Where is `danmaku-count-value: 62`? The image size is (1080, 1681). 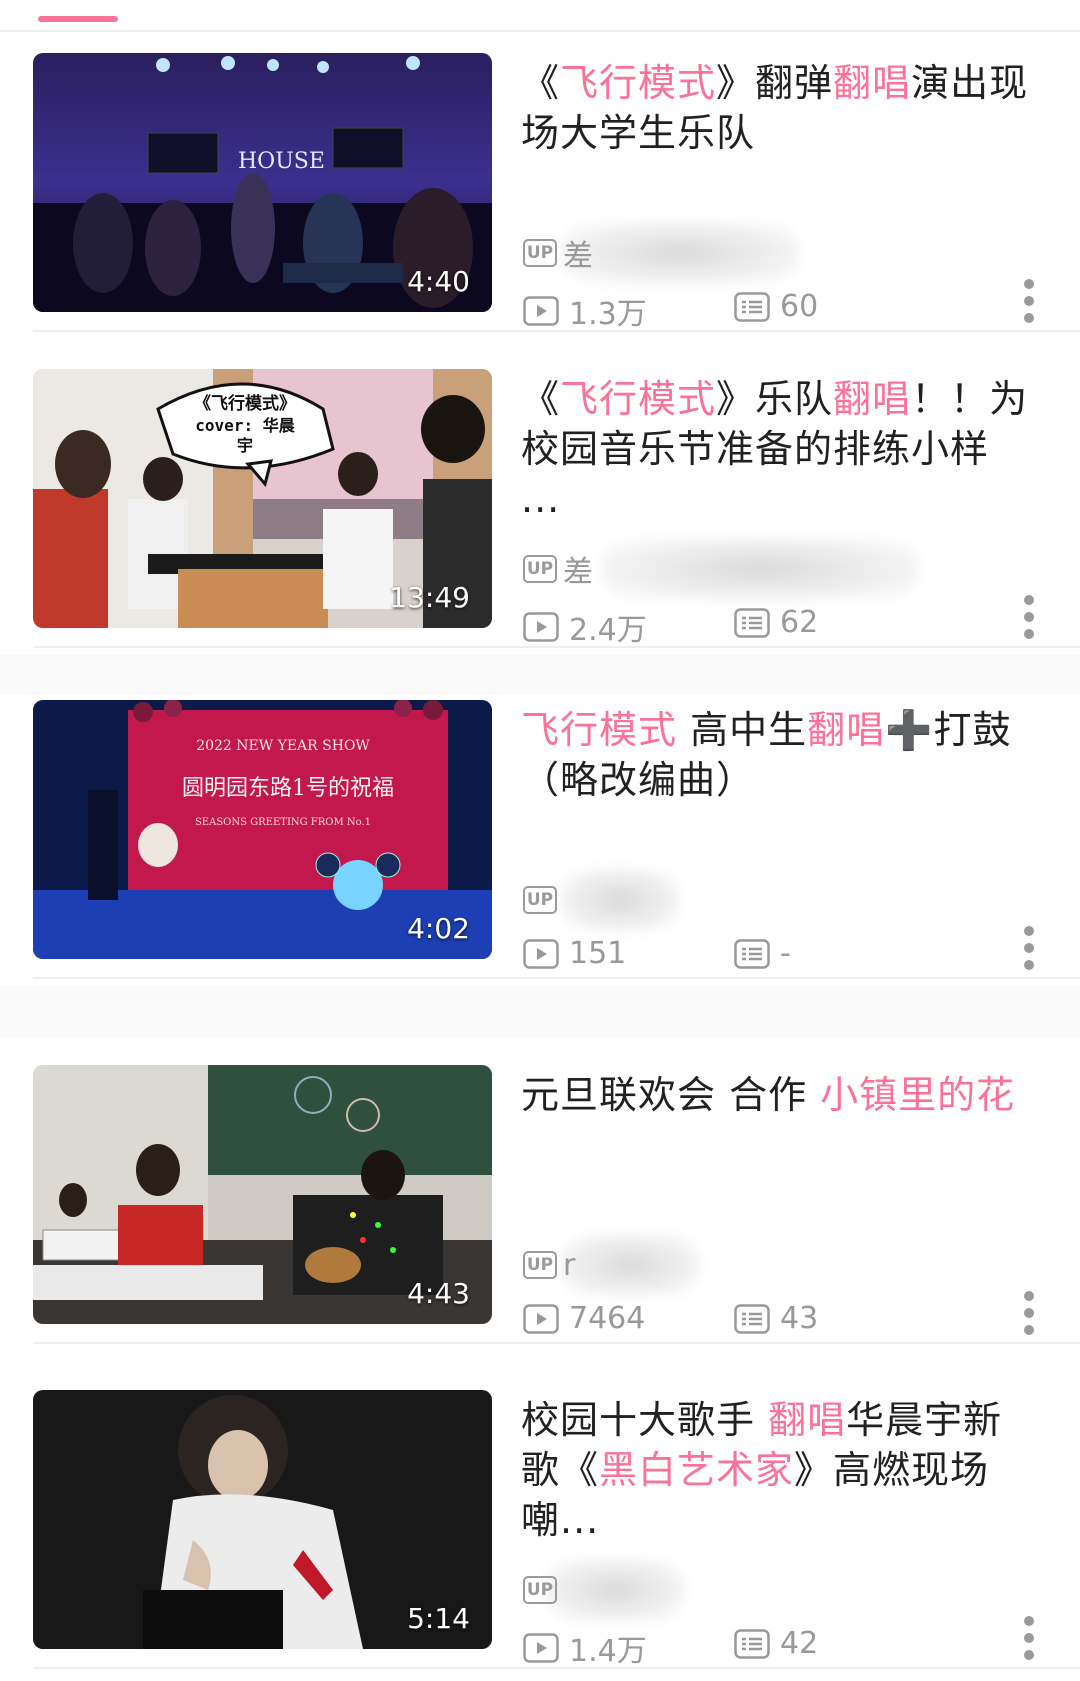
danmaku-count-value: 62 is located at coordinates (799, 622).